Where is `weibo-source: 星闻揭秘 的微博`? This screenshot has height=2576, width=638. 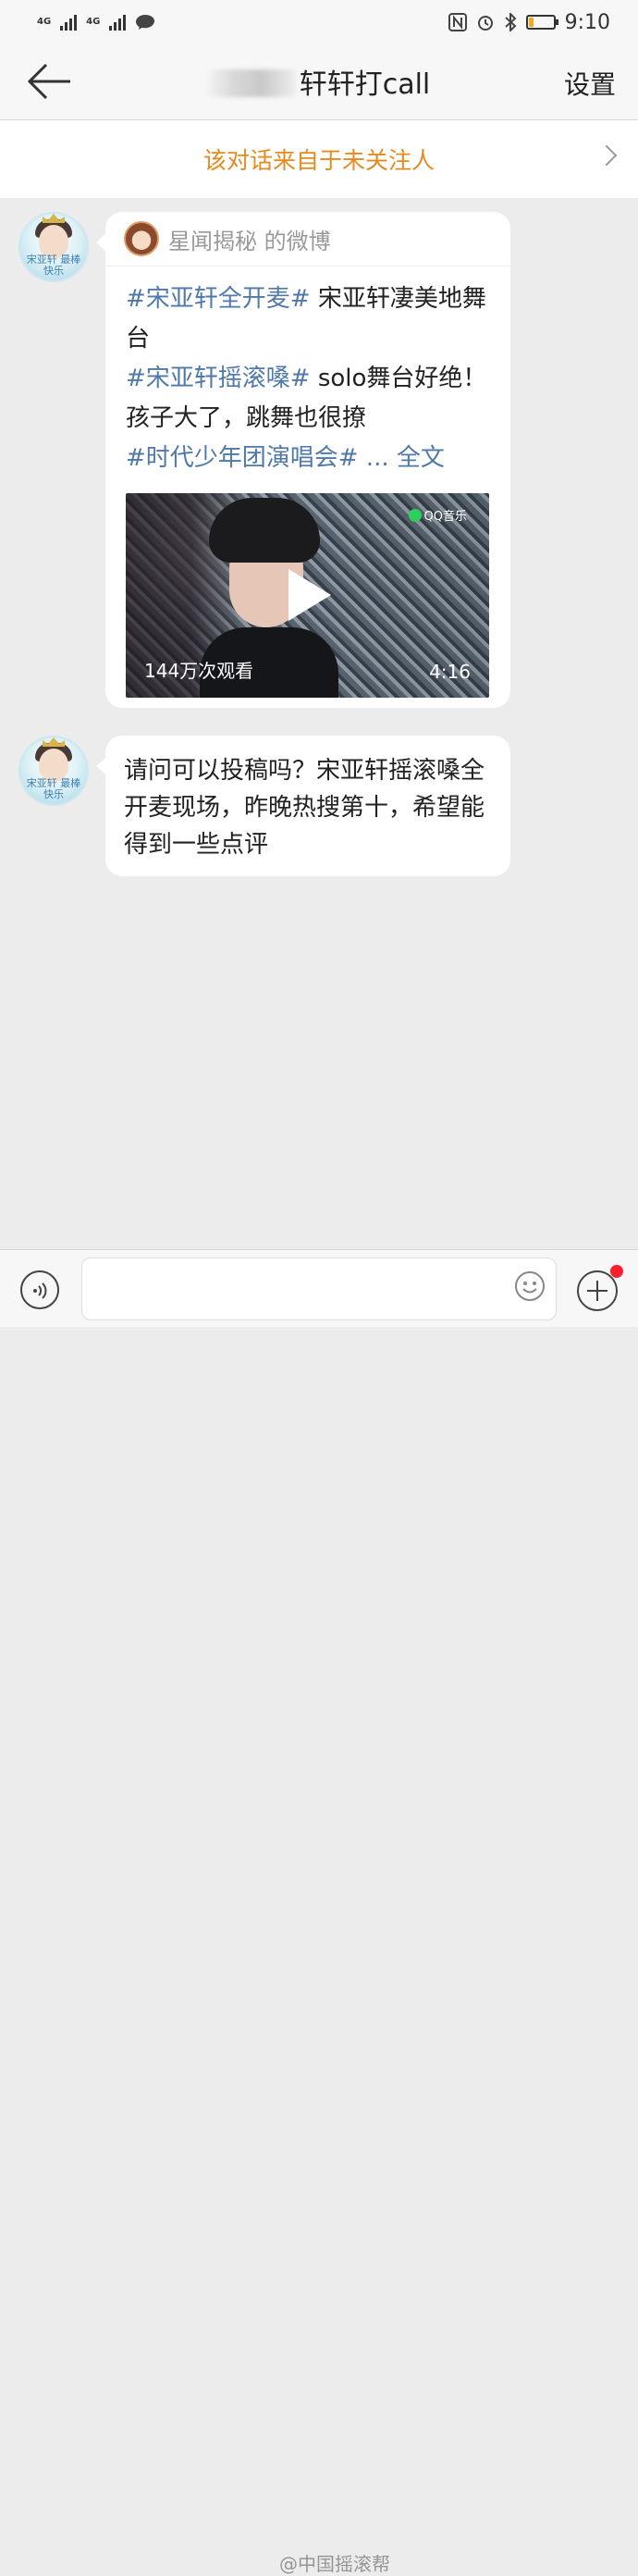 weibo-source: 星闻揭秘 的微博 is located at coordinates (249, 241).